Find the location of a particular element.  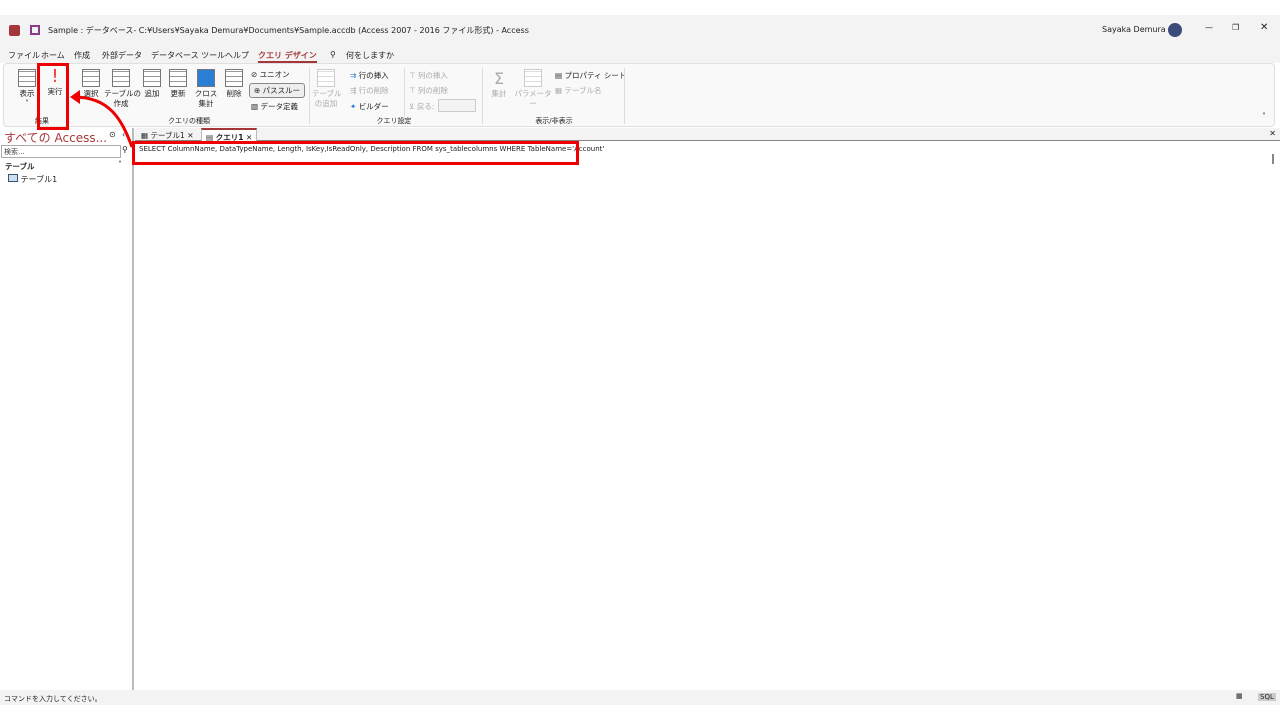

table-names-button: ▦ テーブル名 is located at coordinates (578, 90).